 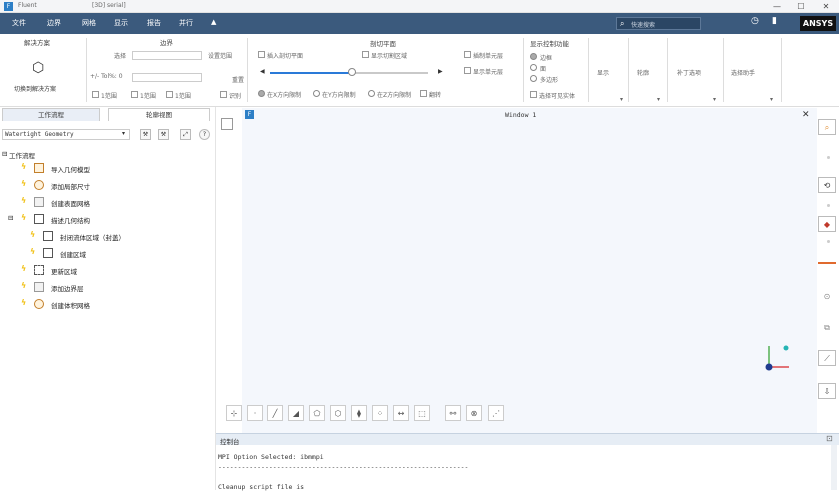 What do you see at coordinates (359, 413) in the screenshot?
I see `select-body-icon: ⧫` at bounding box center [359, 413].